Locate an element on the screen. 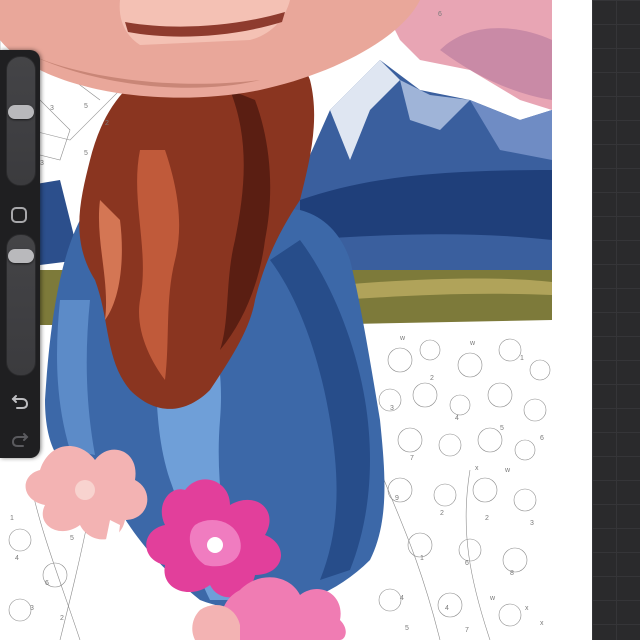 This screenshot has height=640, width=640. modify-button is located at coordinates (19, 215).